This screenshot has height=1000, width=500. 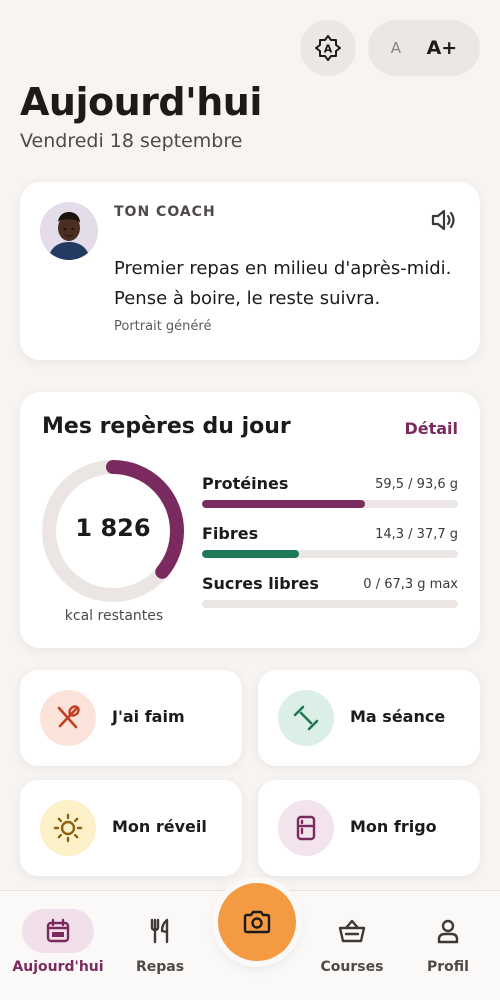 What do you see at coordinates (448, 967) in the screenshot?
I see `nav-label: Profil` at bounding box center [448, 967].